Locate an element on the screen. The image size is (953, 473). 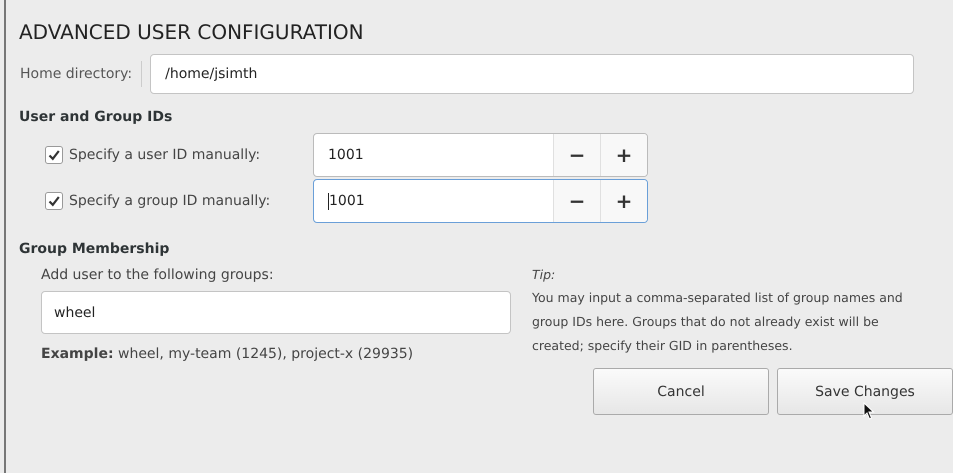
groups-label: Add user to the following groups: is located at coordinates (158, 275).